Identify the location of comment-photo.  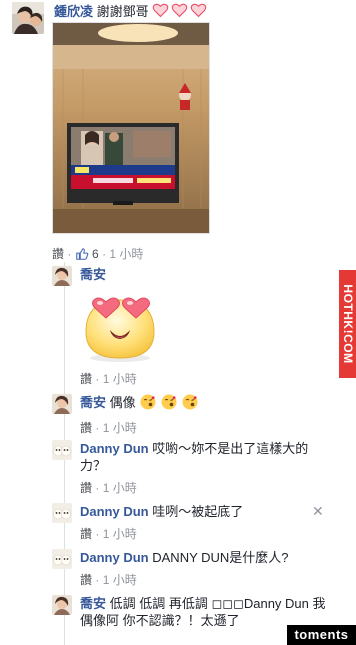
(131, 128).